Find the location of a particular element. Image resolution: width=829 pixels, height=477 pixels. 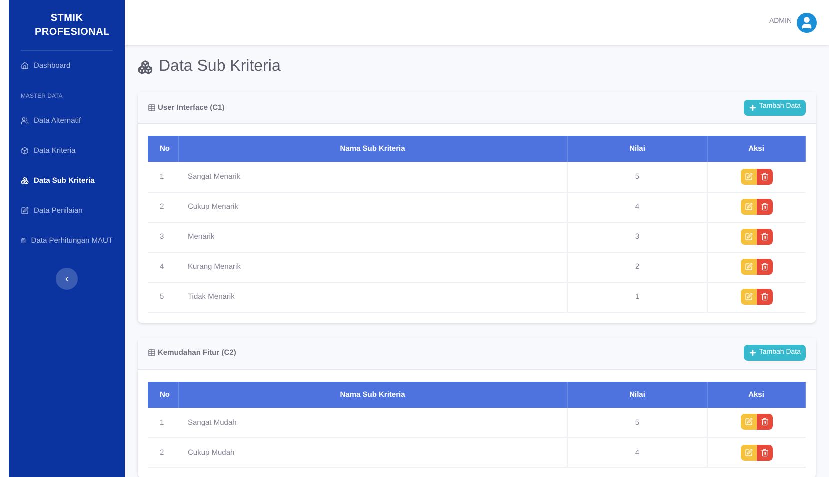

page-title: Data Sub Kriteria is located at coordinates (220, 67).